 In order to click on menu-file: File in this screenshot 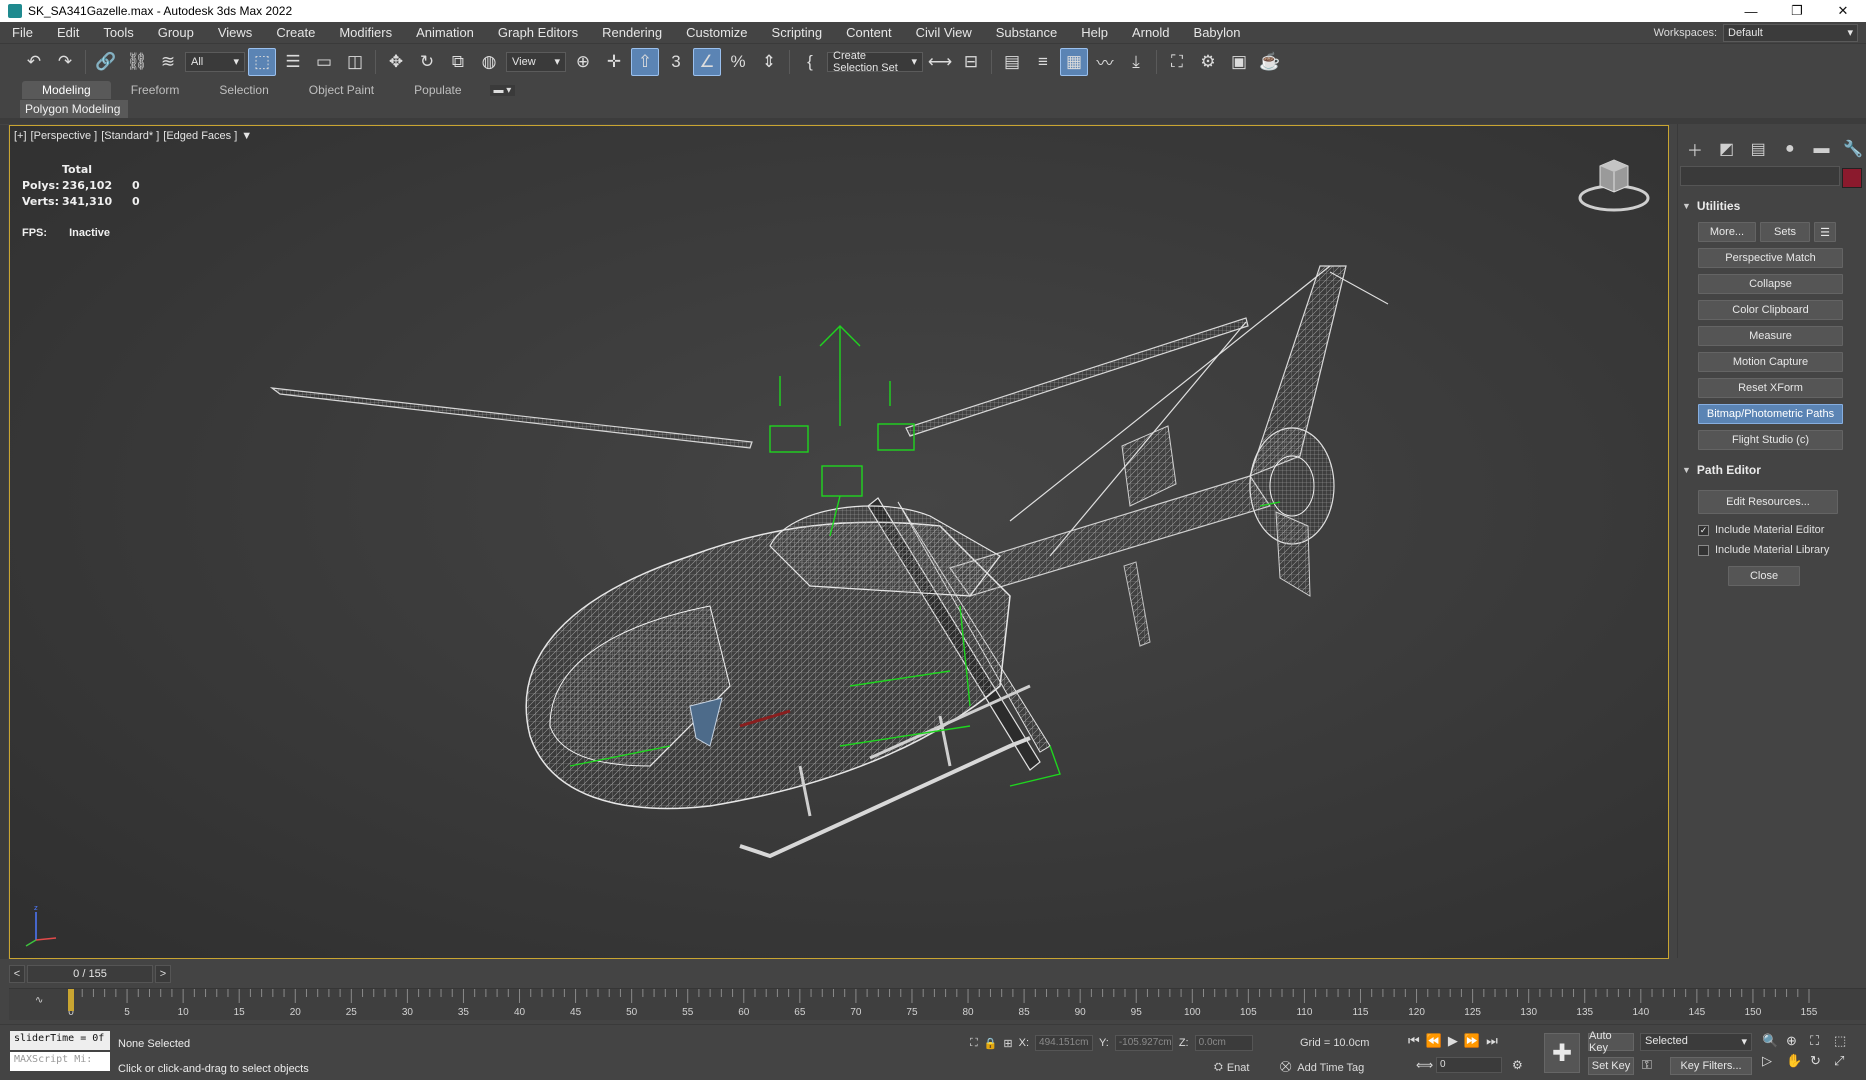, I will do `click(22, 32)`.